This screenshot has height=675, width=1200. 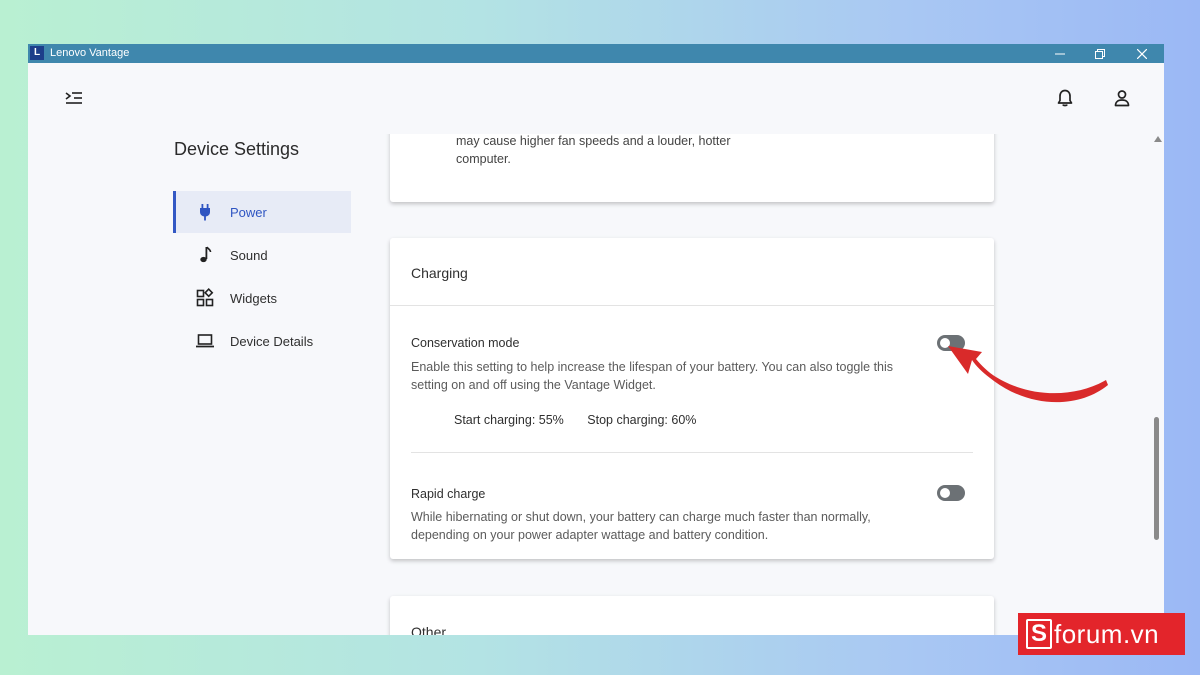 I want to click on menu-toggle-icon, so click(x=74, y=98).